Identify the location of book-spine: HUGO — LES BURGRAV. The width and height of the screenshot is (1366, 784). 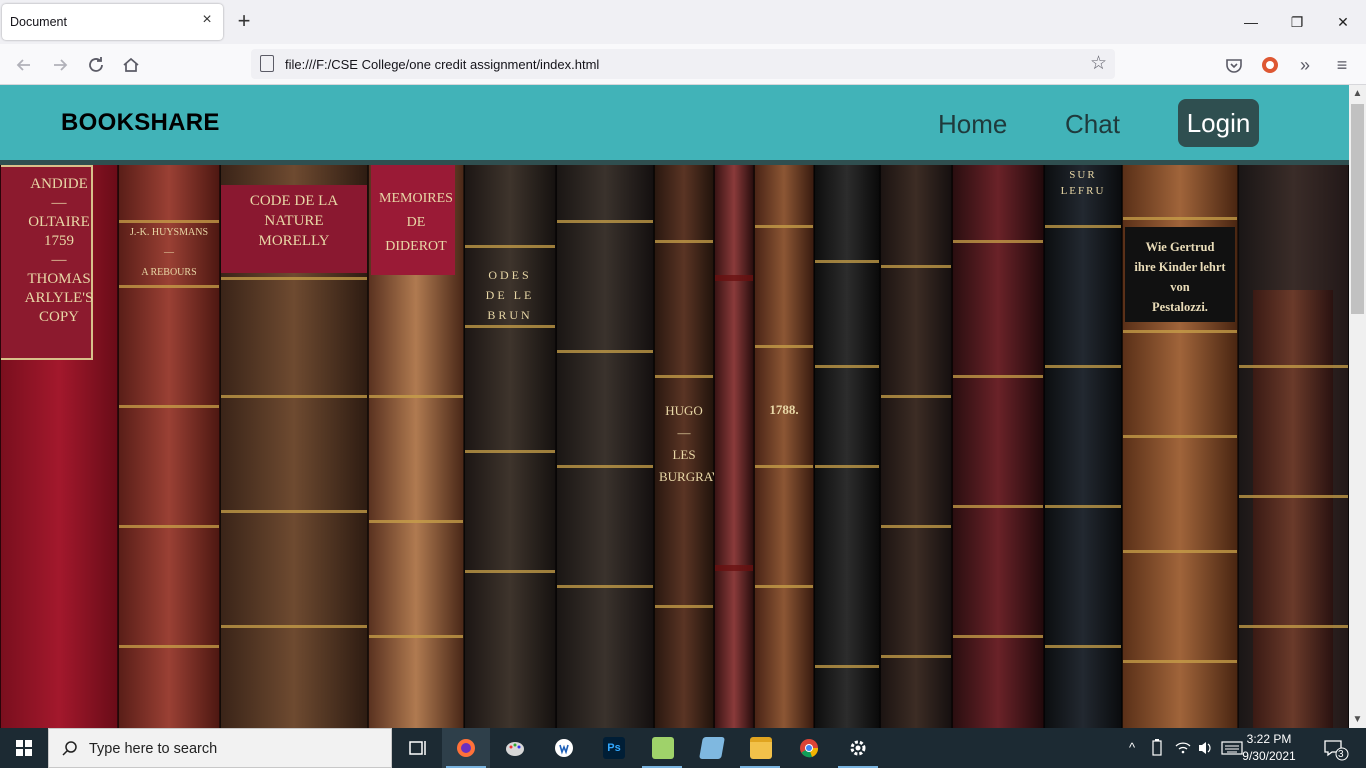
(687, 446).